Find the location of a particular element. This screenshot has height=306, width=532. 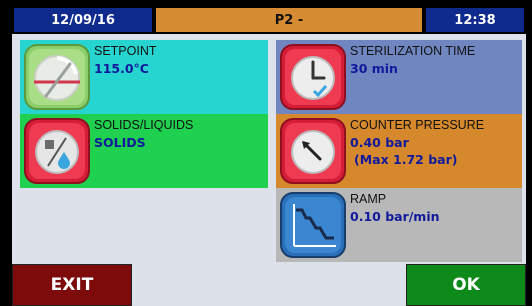

pressure-gauge-icon is located at coordinates (313, 151).